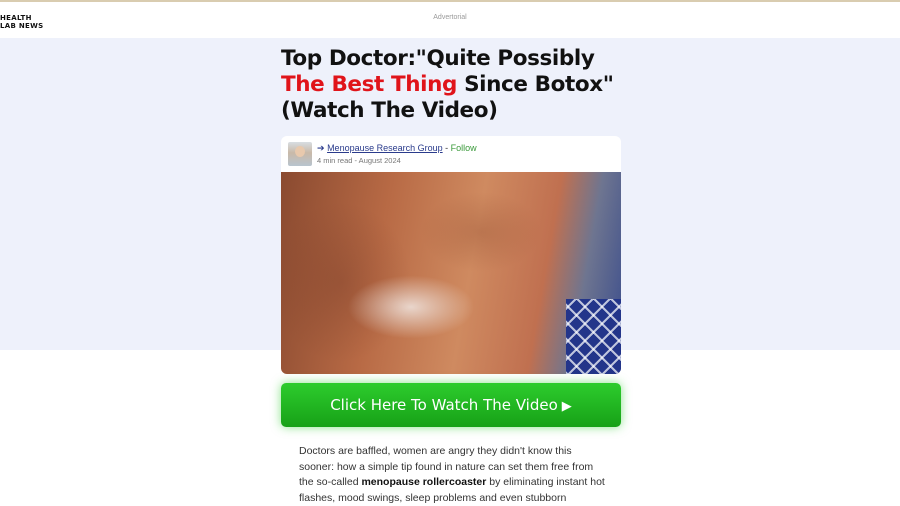 This screenshot has height=506, width=900. I want to click on follow-link: Follow, so click(464, 148).